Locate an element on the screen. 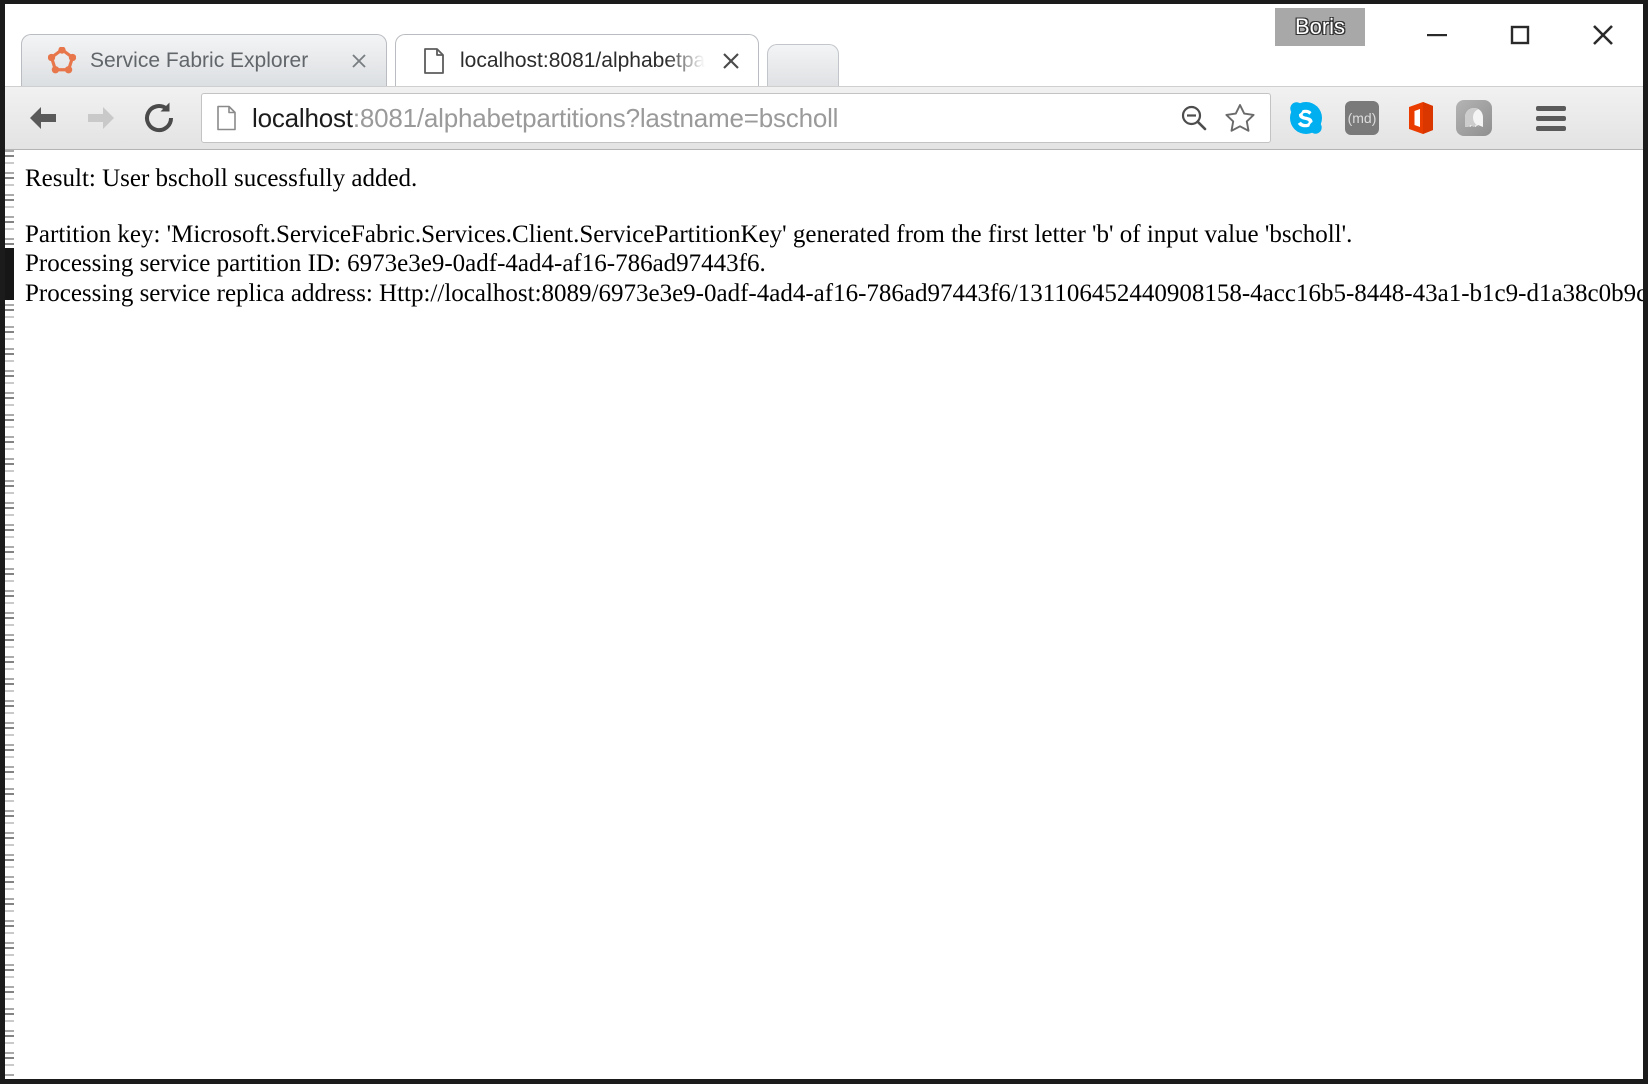 The image size is (1648, 1084). tab-service-fabric-explorer: Service Fabric Explorer is located at coordinates (204, 60).